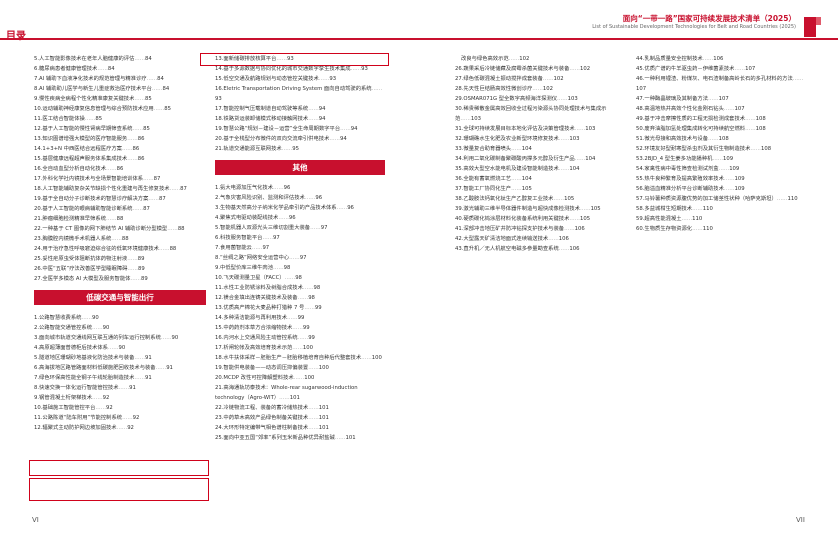  Describe the element at coordinates (300, 238) in the screenshot. I see `toc-entry: 6.科技服务智能平台……97` at that location.